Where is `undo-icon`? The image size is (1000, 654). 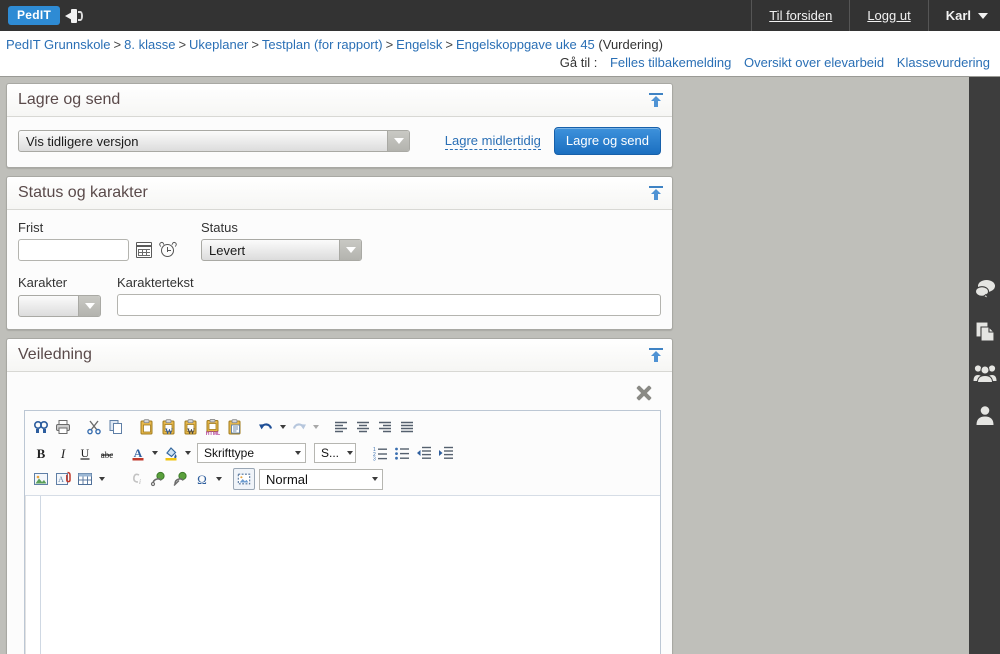
undo-icon is located at coordinates (266, 427).